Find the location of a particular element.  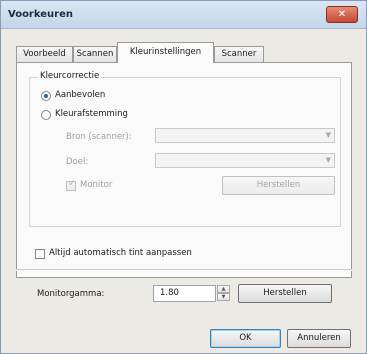

target-select: ▼ is located at coordinates (245, 160).